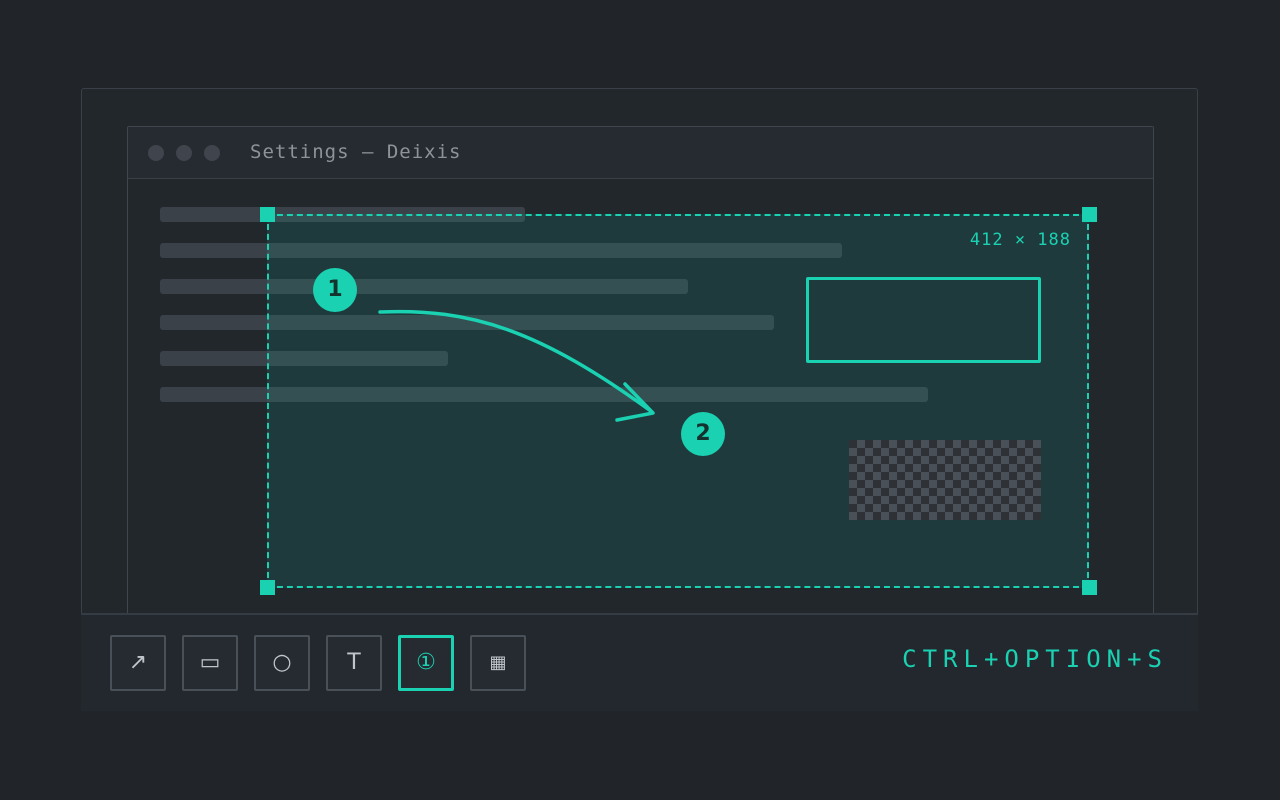 This screenshot has height=800, width=1280. Describe the element at coordinates (703, 434) in the screenshot. I see `step-badge-2: 2` at that location.